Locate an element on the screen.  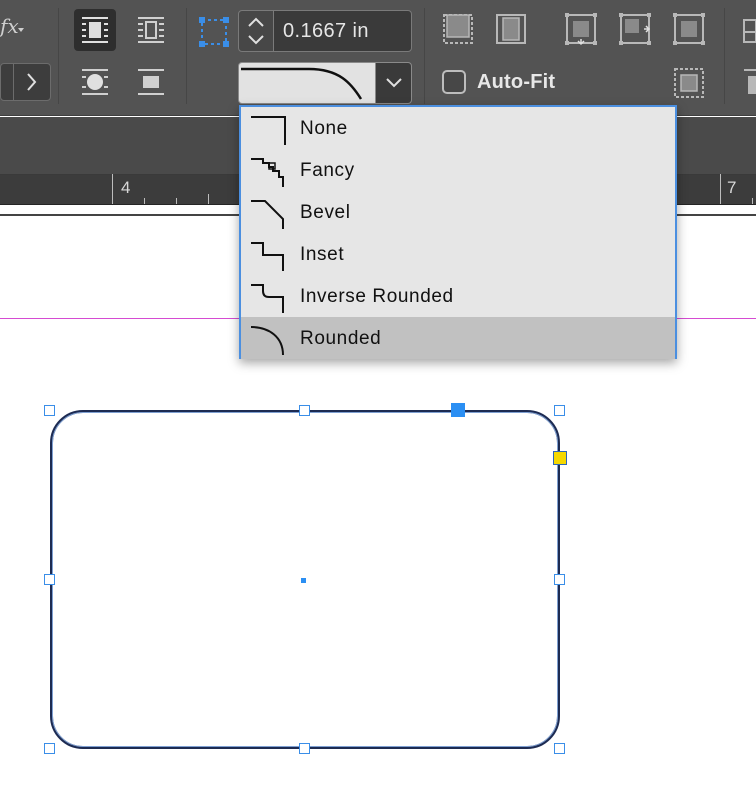
wrap-around-bounding-box-button is located at coordinates (95, 30).